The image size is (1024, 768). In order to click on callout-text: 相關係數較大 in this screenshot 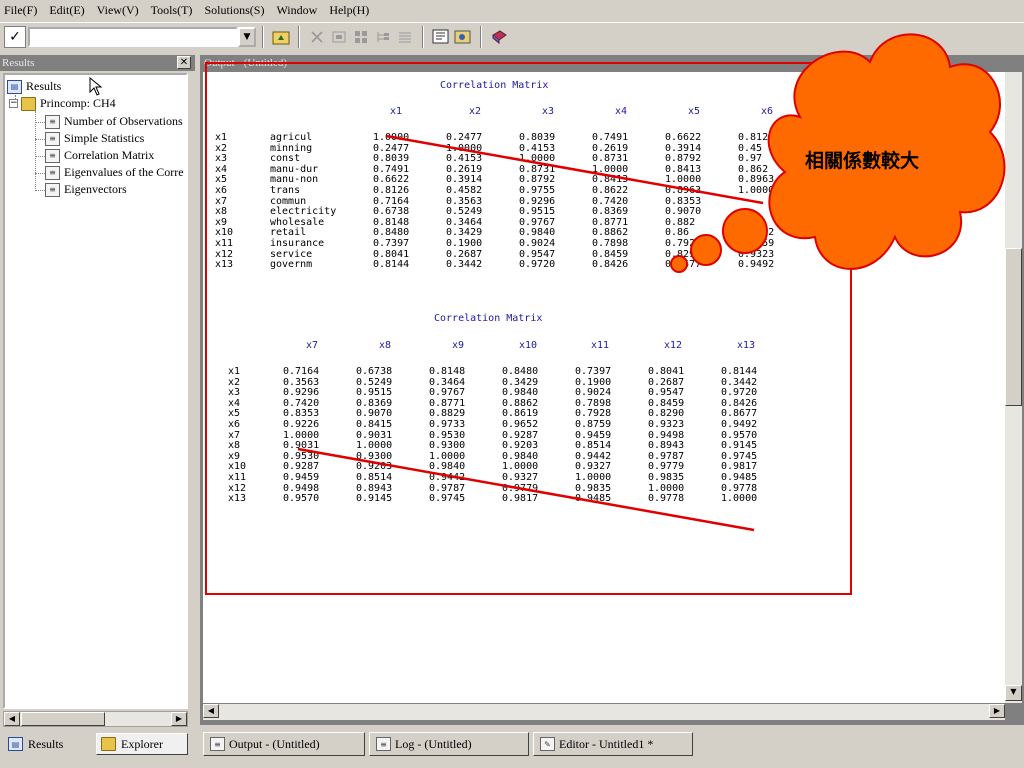, I will do `click(862, 161)`.